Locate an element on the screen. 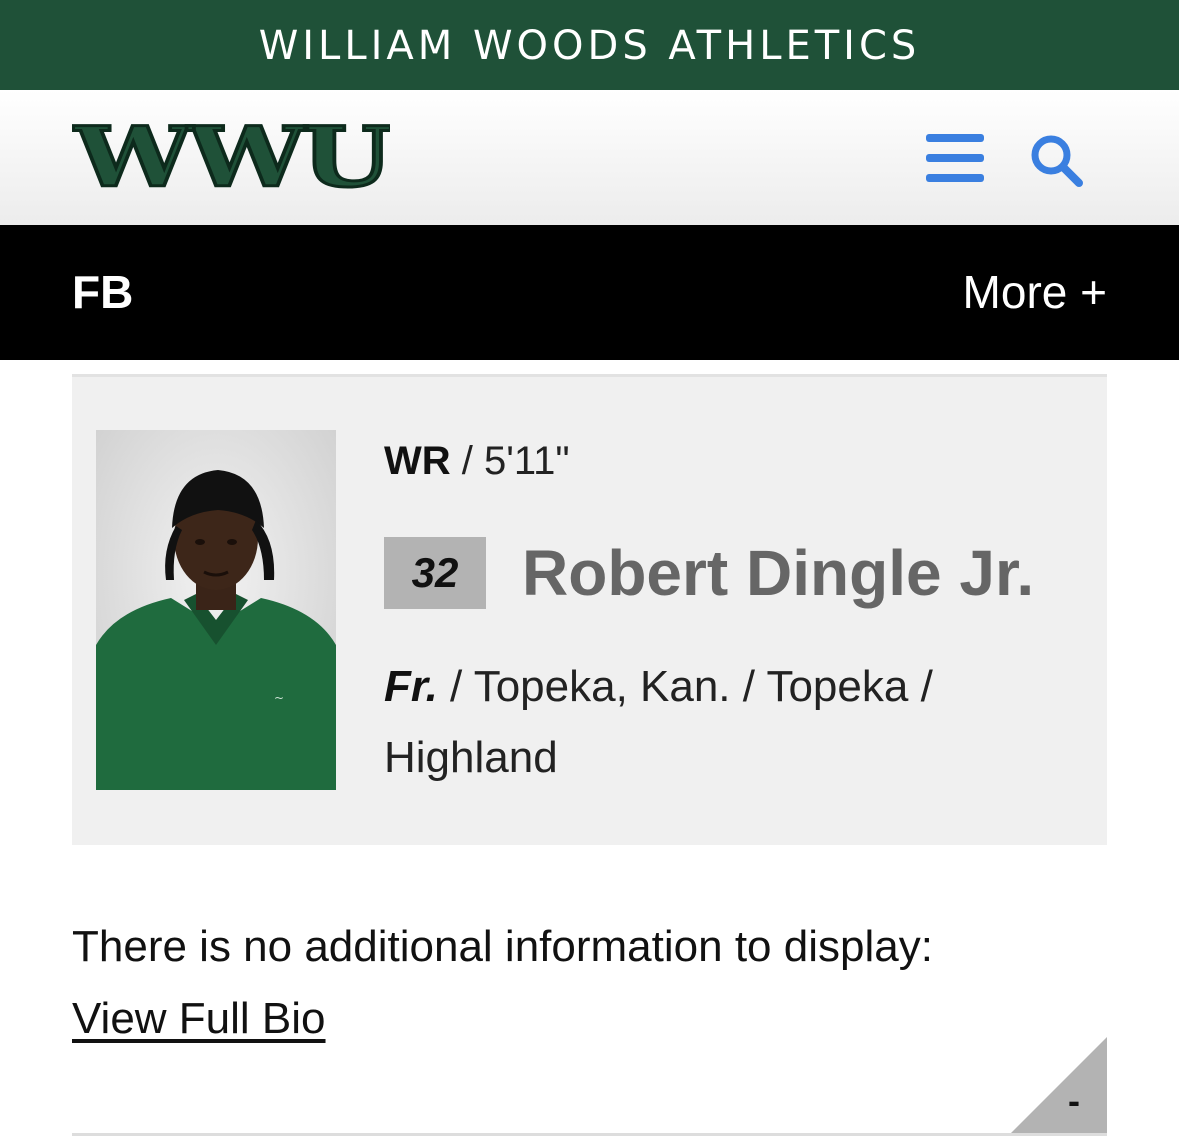  sport-label: FB is located at coordinates (102, 292).